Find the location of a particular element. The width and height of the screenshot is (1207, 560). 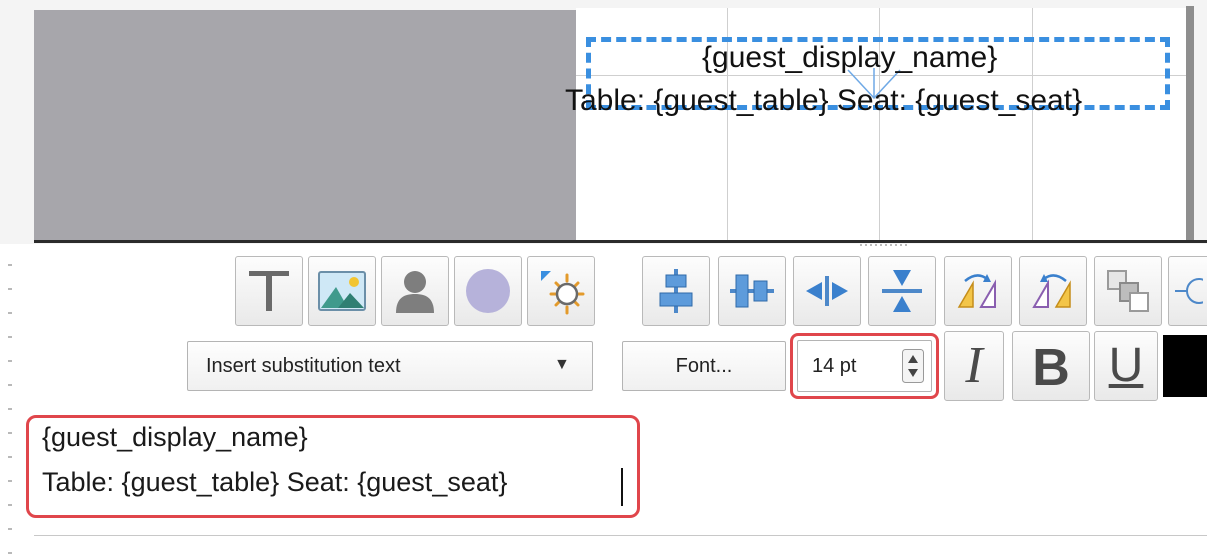

bold-icon: B is located at coordinates (1051, 368).